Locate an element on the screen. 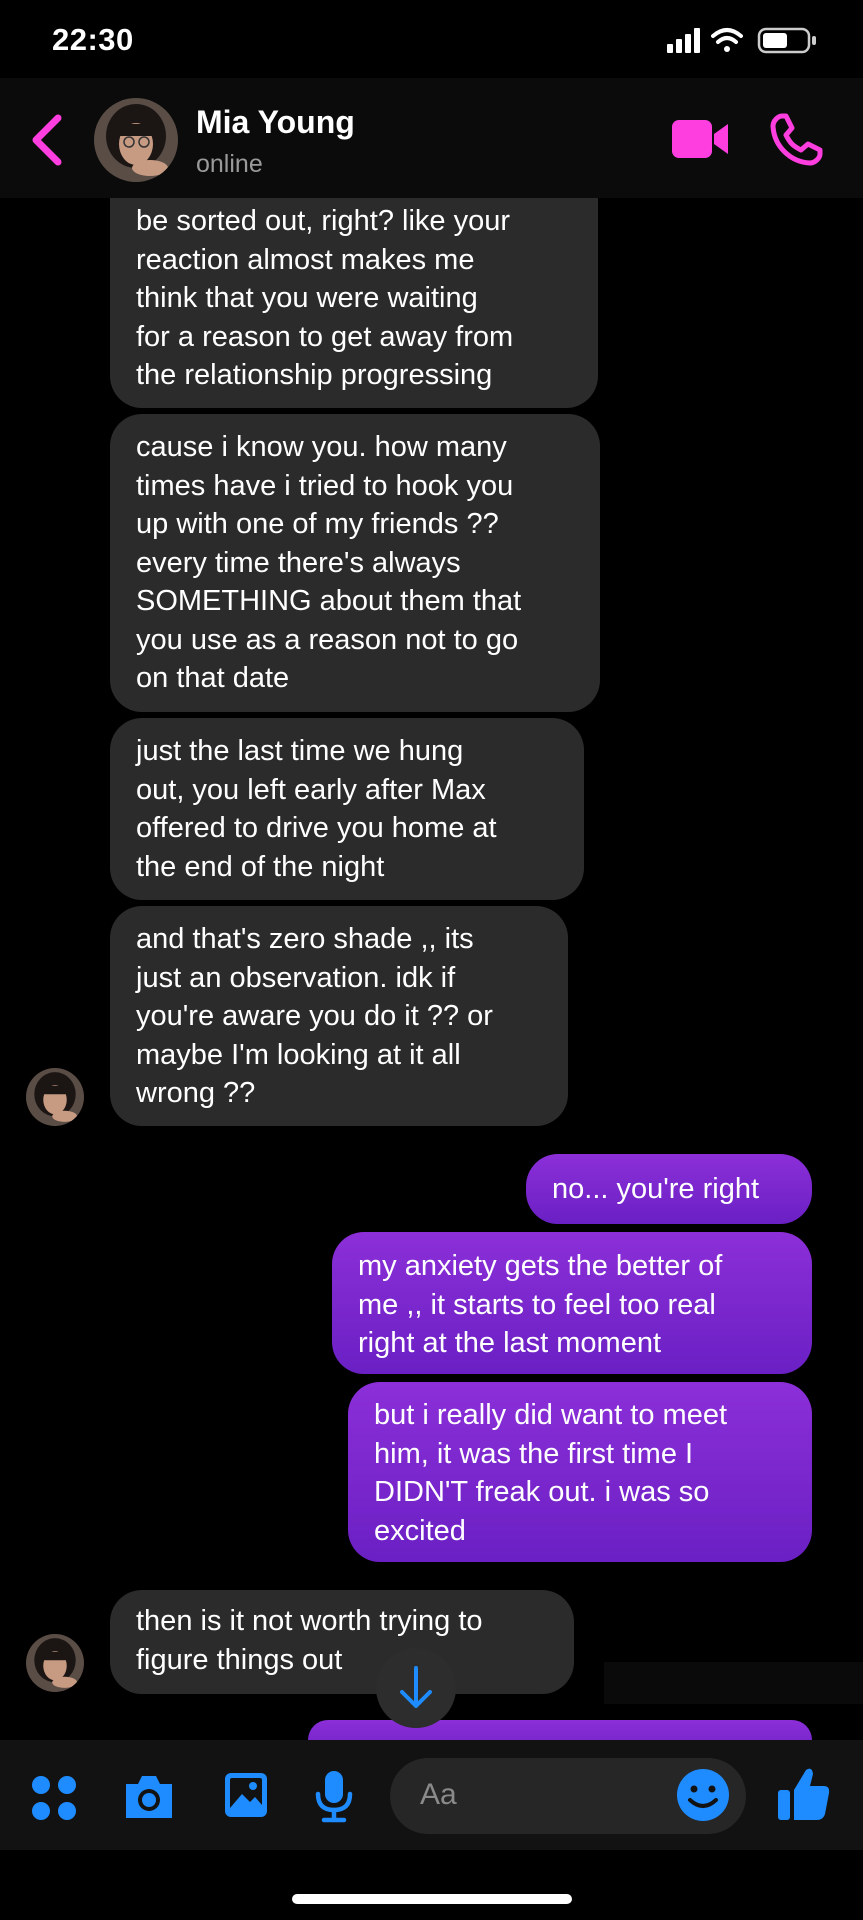 This screenshot has height=1920, width=863. chat-header: Mia Young online is located at coordinates (431, 138).